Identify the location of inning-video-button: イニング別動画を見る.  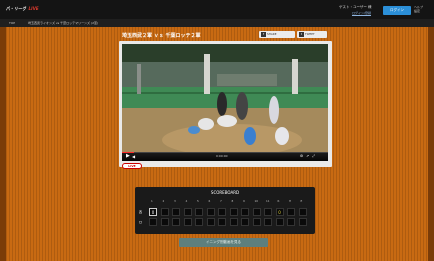
(223, 242).